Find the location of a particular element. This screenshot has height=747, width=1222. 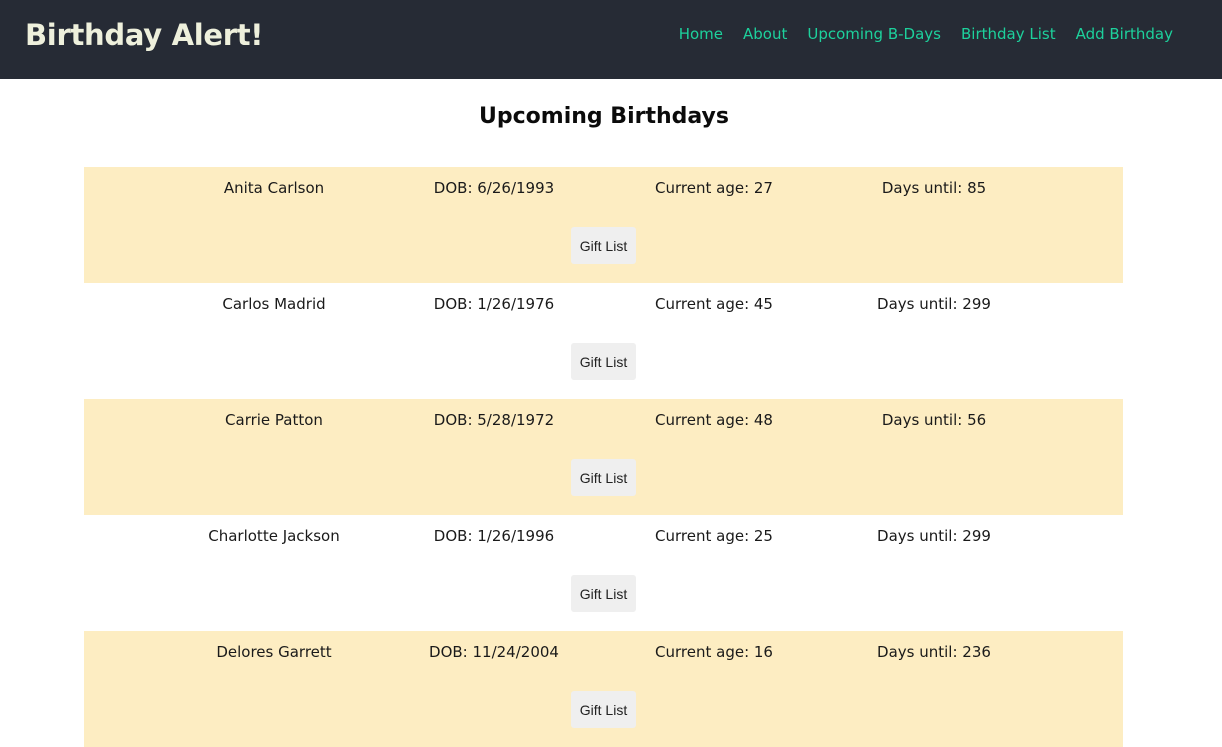

person-name: Delores Garrett is located at coordinates (274, 652).